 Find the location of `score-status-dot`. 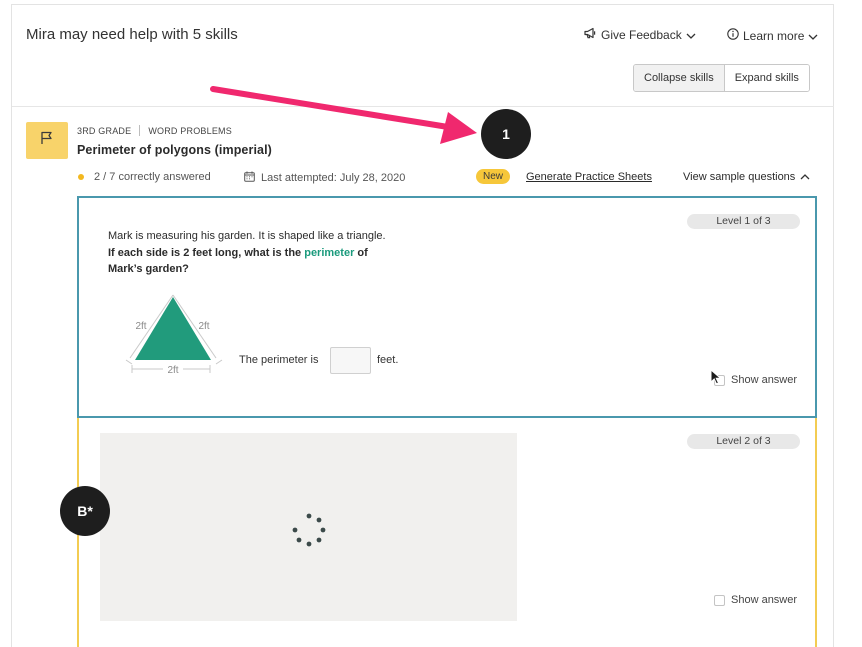

score-status-dot is located at coordinates (81, 177).